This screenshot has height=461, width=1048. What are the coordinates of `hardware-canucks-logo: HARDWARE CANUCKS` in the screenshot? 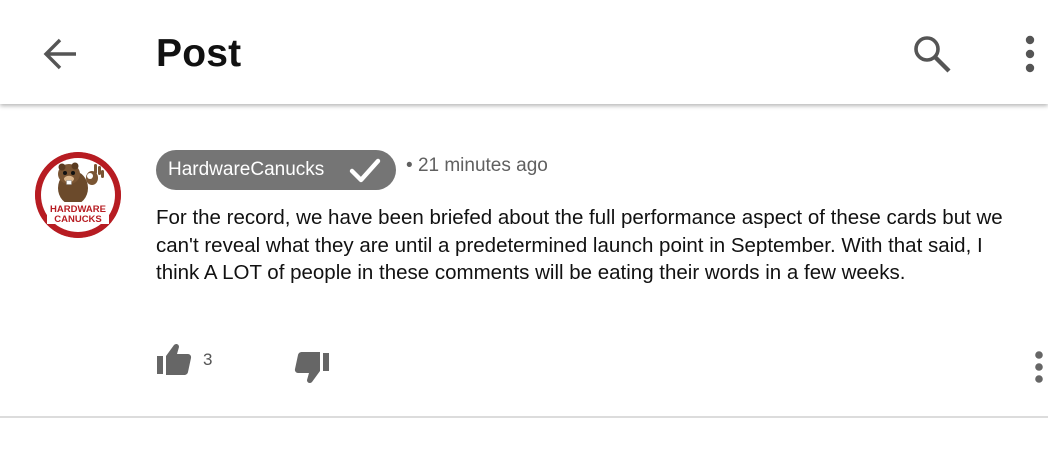 It's located at (78, 195).